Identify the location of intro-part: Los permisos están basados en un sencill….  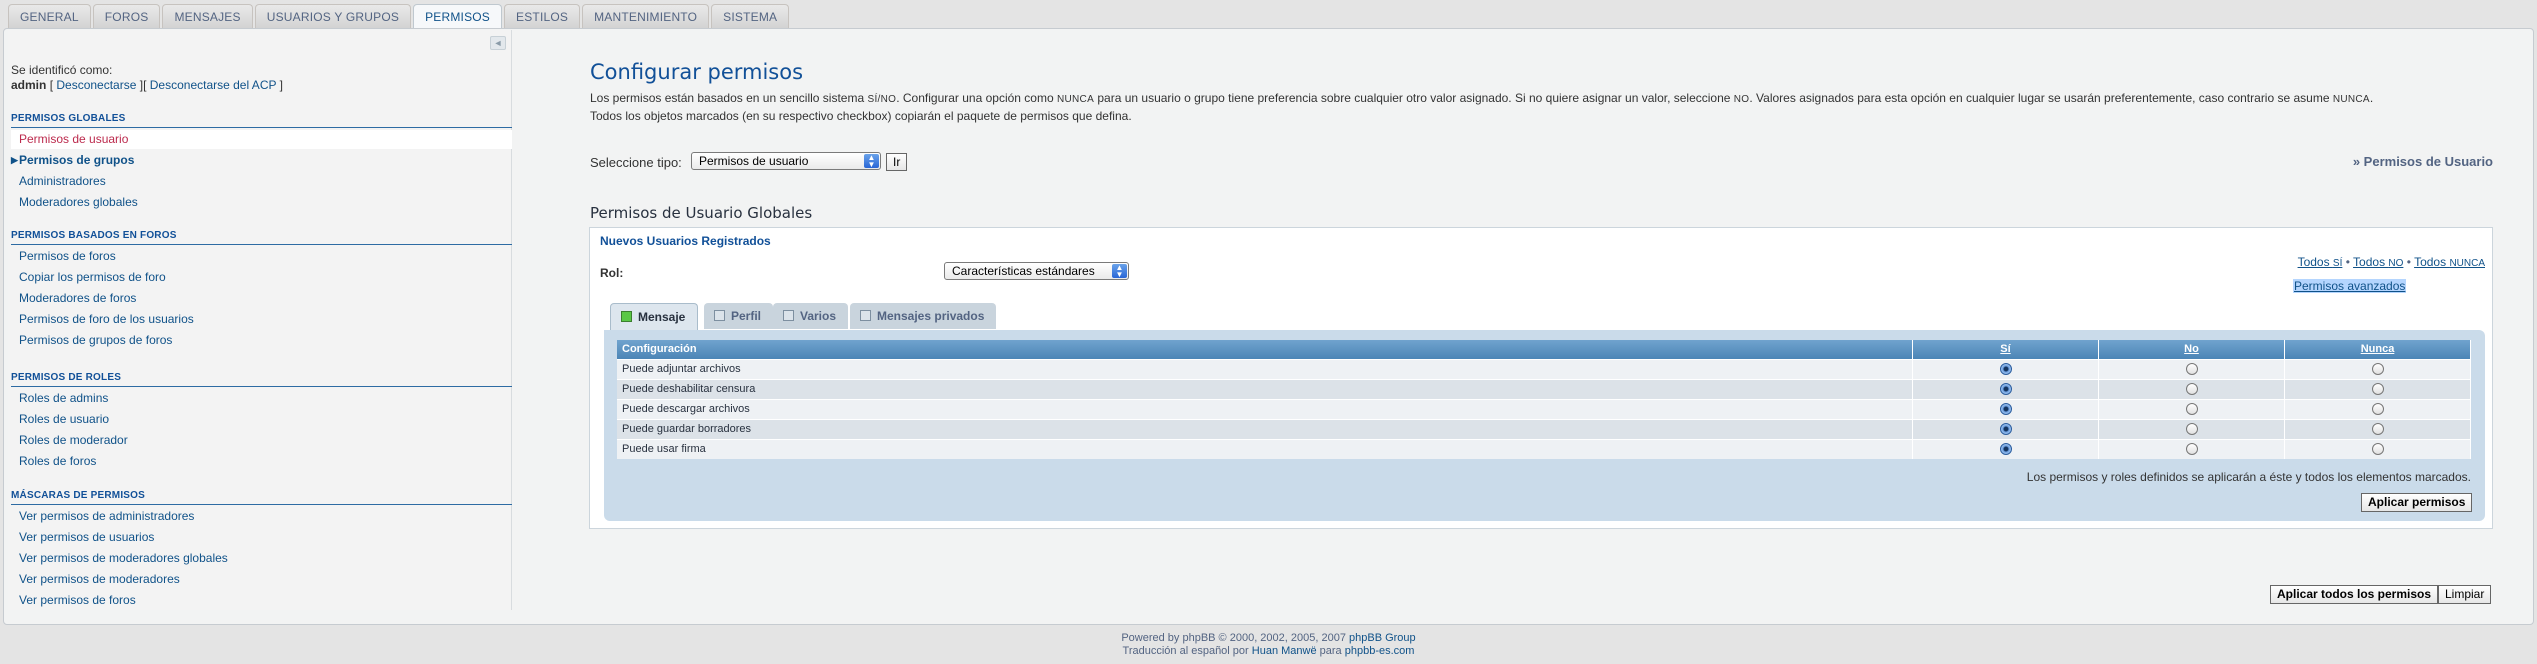
(729, 98).